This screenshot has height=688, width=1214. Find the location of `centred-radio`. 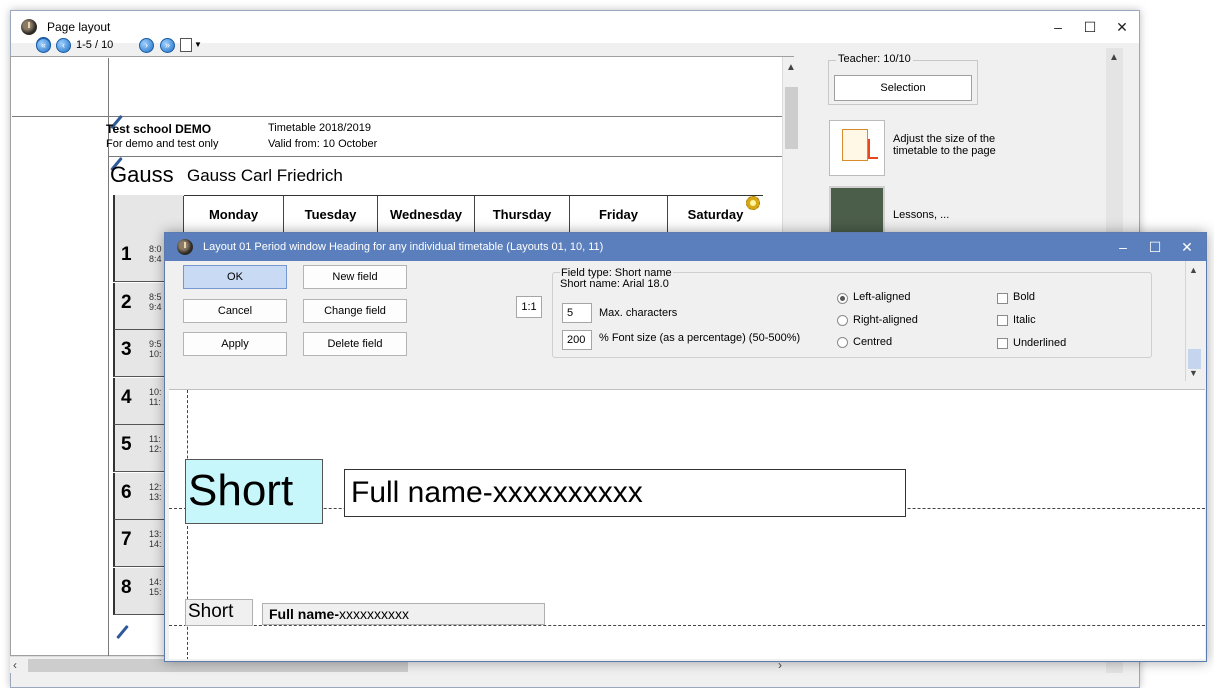

centred-radio is located at coordinates (842, 342).